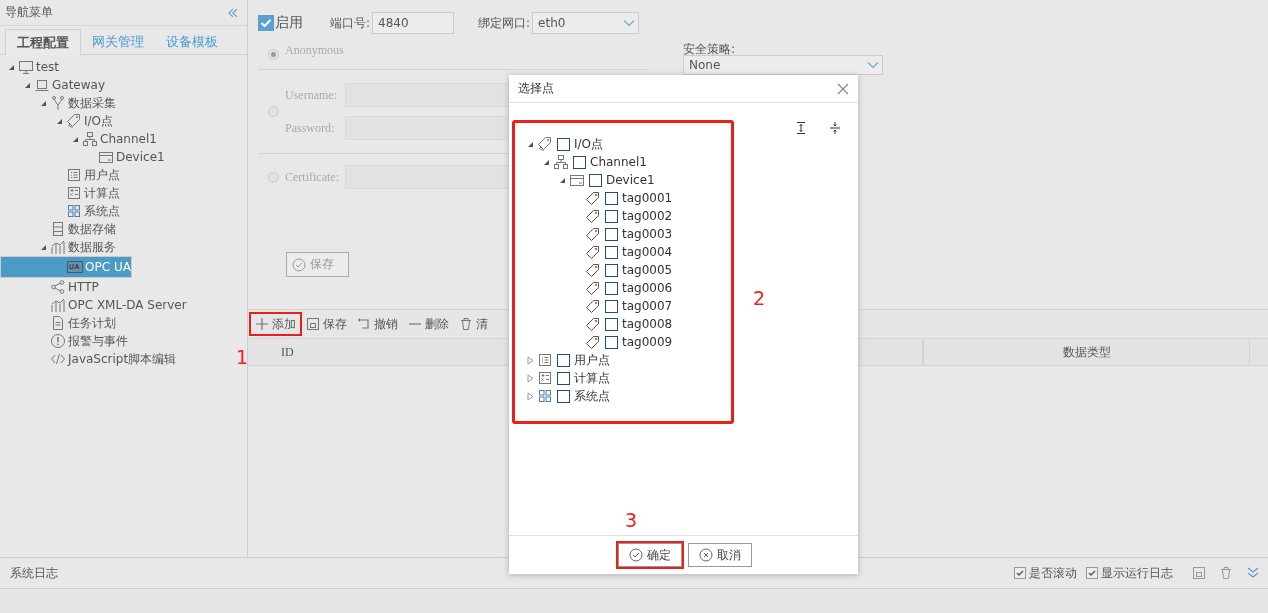  I want to click on cancel-button: 取消, so click(720, 555).